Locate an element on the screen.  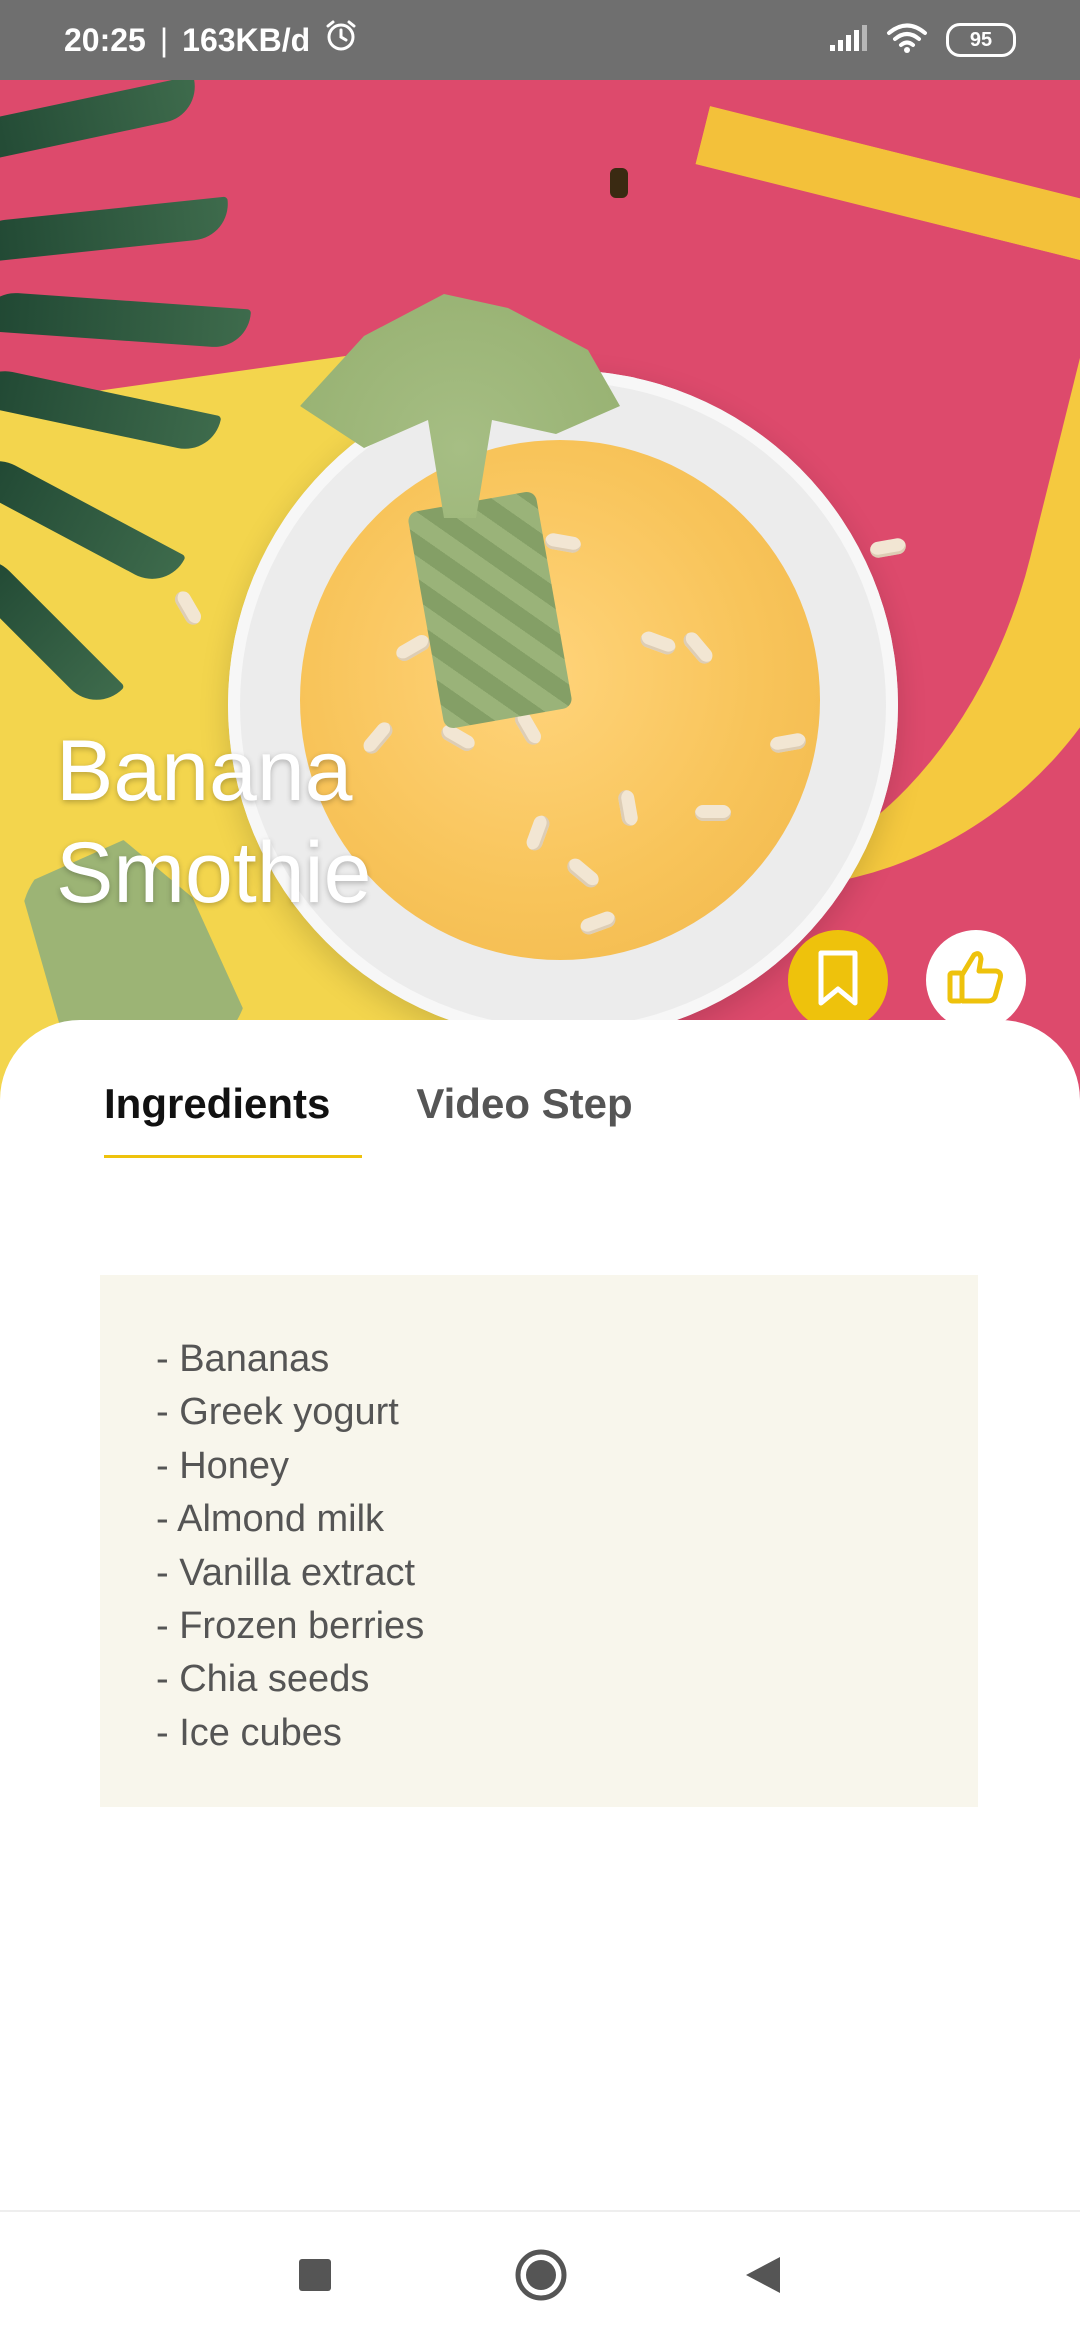
status-data-rate: 163KB/d is located at coordinates (246, 39).